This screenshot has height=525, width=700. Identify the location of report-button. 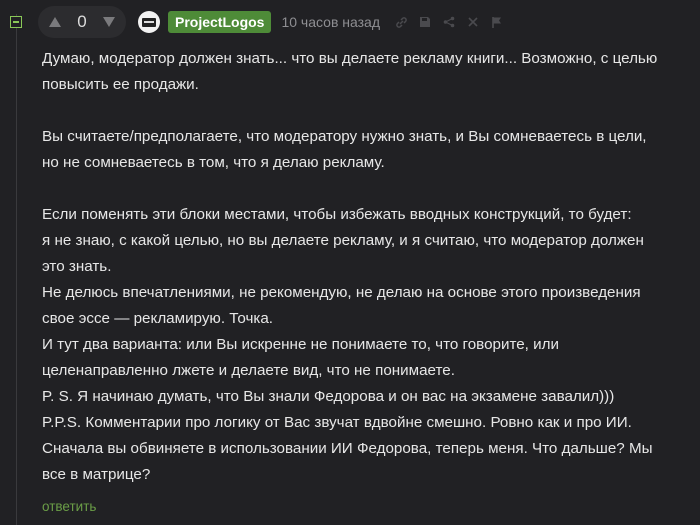
(497, 22).